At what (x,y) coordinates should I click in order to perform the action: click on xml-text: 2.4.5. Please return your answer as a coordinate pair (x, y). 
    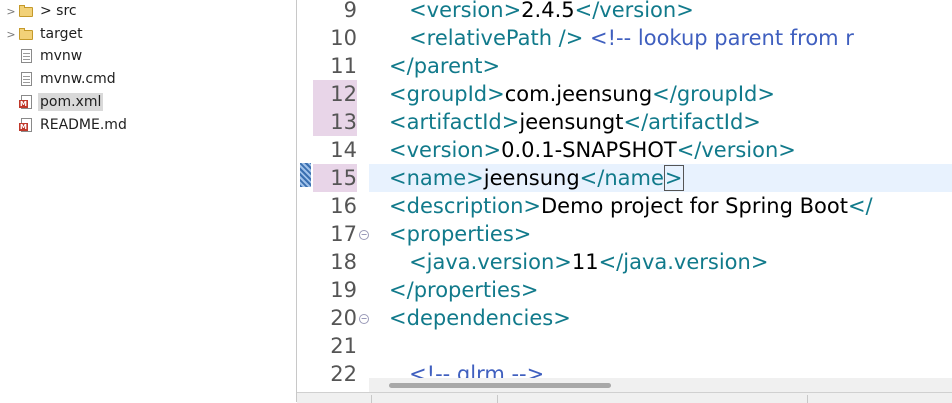
    Looking at the image, I should click on (548, 11).